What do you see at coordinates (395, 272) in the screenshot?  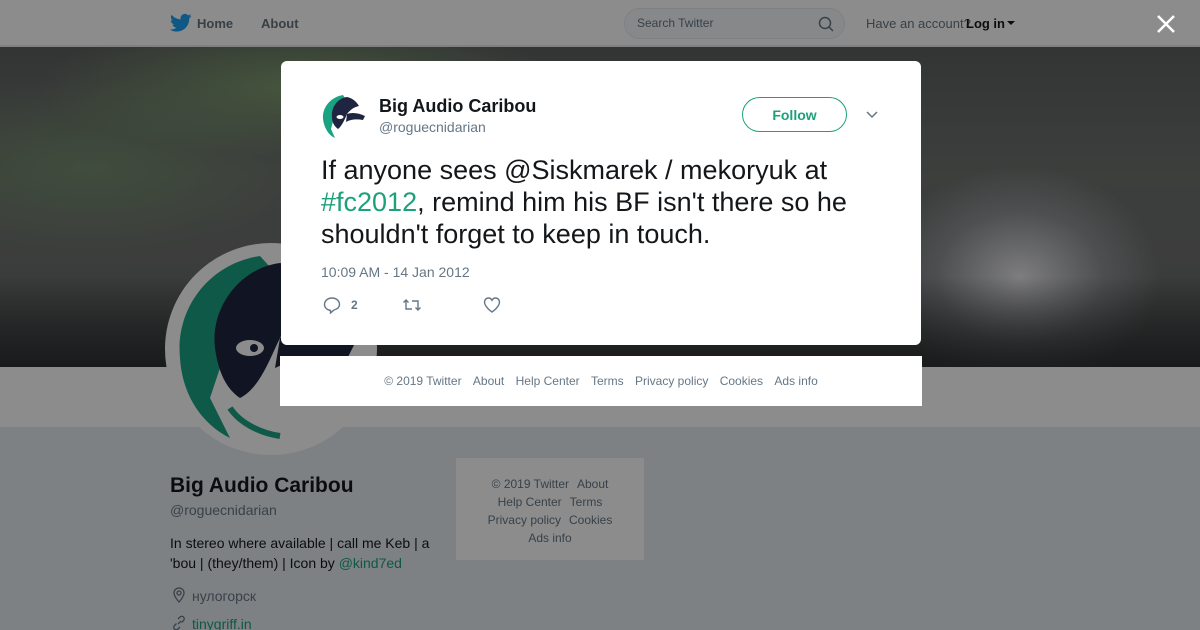 I see `tweet-timestamp: 10:09 AM - 14 Jan 2012` at bounding box center [395, 272].